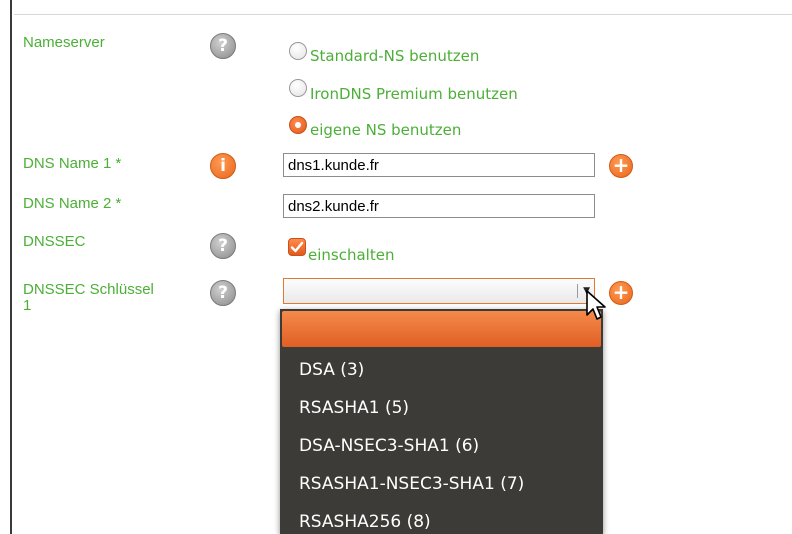 The image size is (792, 534). I want to click on mouse-pointer-icon, so click(596, 305).